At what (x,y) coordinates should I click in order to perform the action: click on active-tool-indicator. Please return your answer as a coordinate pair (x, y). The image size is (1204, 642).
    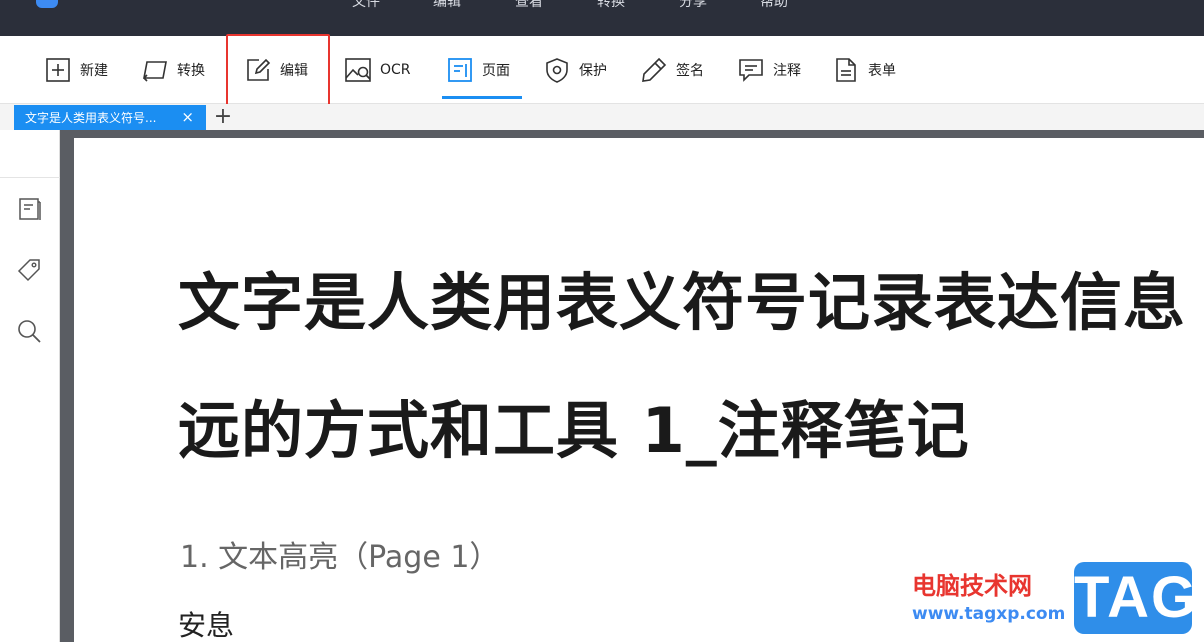
    Looking at the image, I should click on (482, 97).